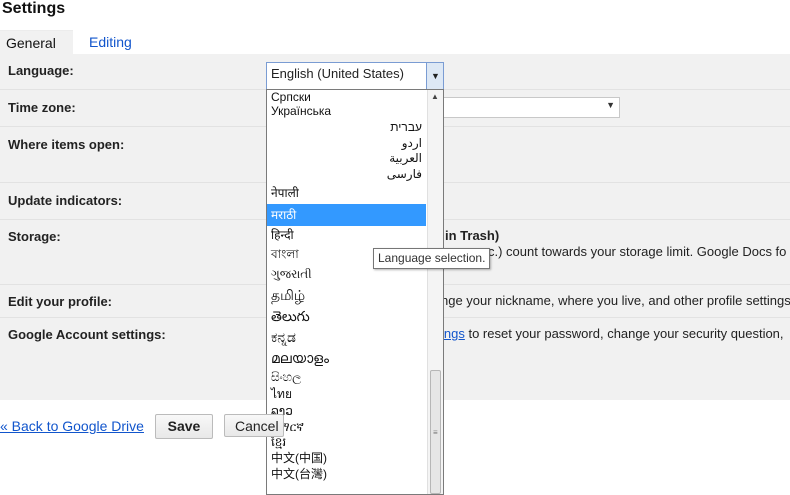  I want to click on dropdown-scrollbar: ▲ ≡, so click(435, 292).